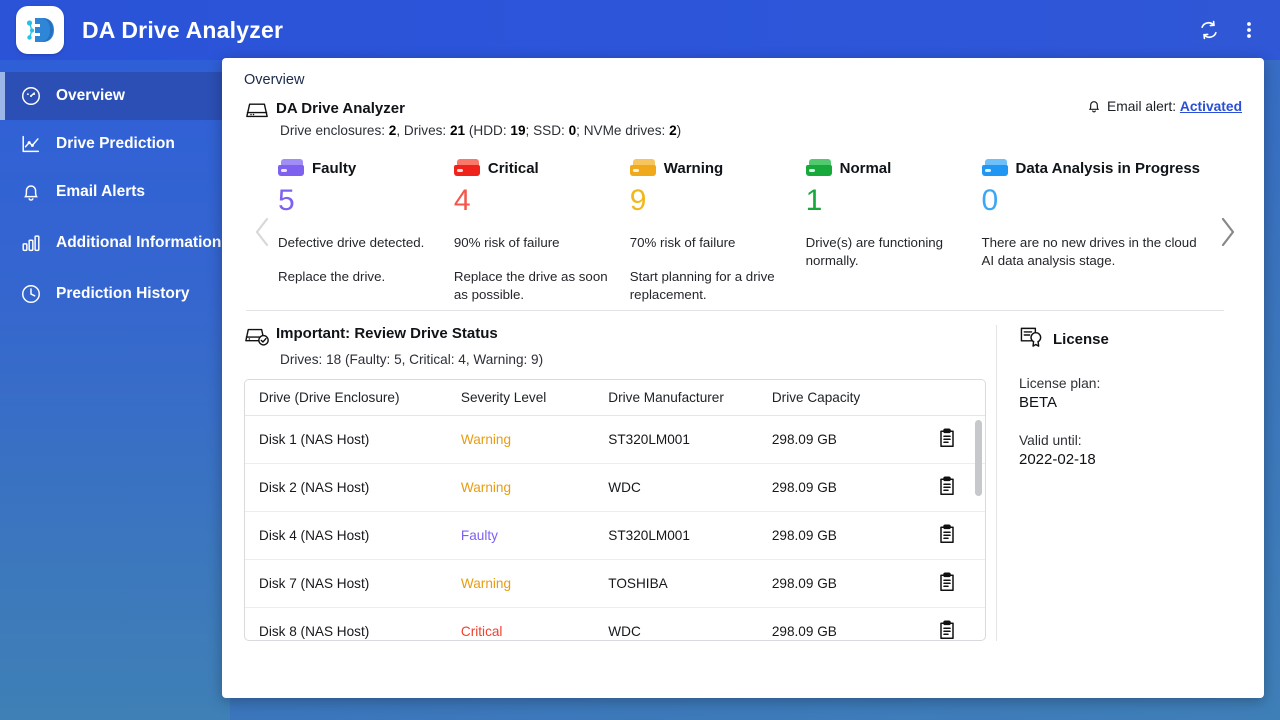  I want to click on section-divider, so click(735, 310).